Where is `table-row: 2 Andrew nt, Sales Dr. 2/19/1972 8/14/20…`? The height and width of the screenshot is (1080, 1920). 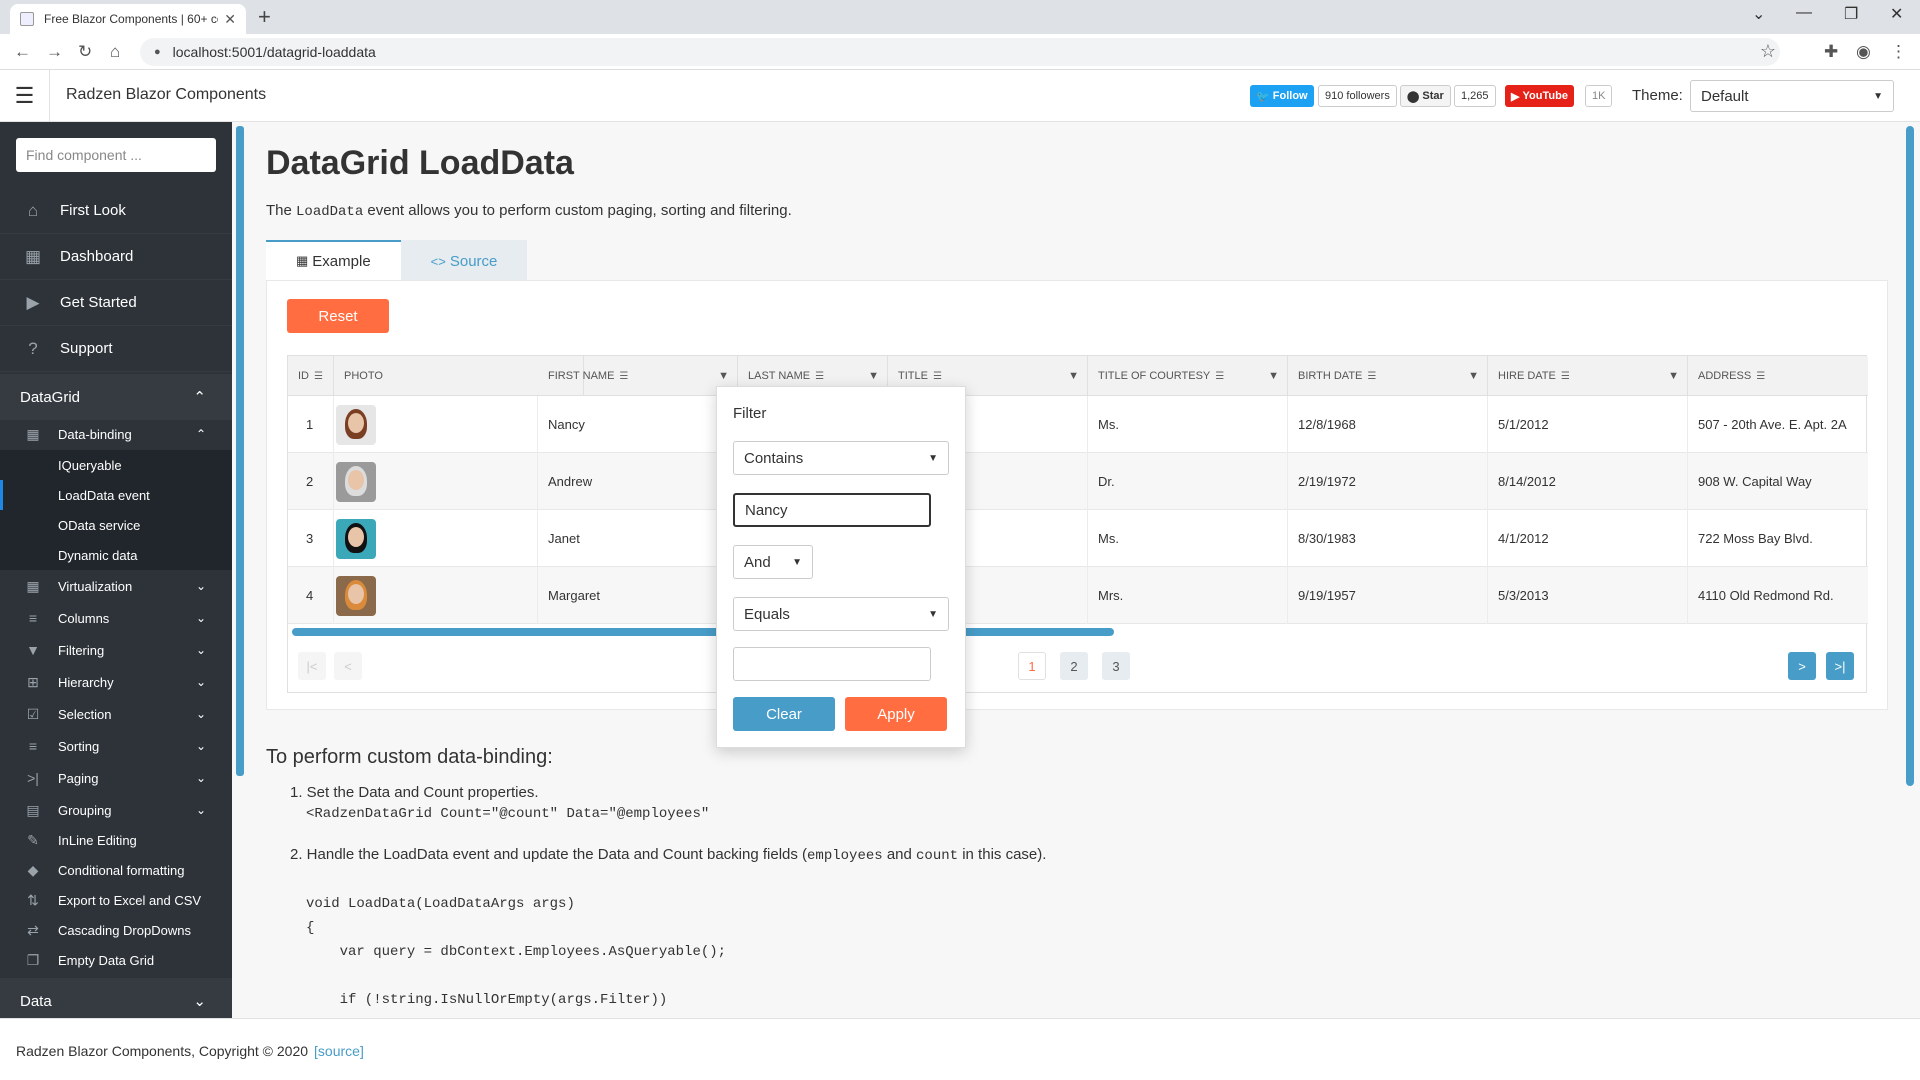 table-row: 2 Andrew nt, Sales Dr. 2/19/1972 8/14/20… is located at coordinates (1078, 481).